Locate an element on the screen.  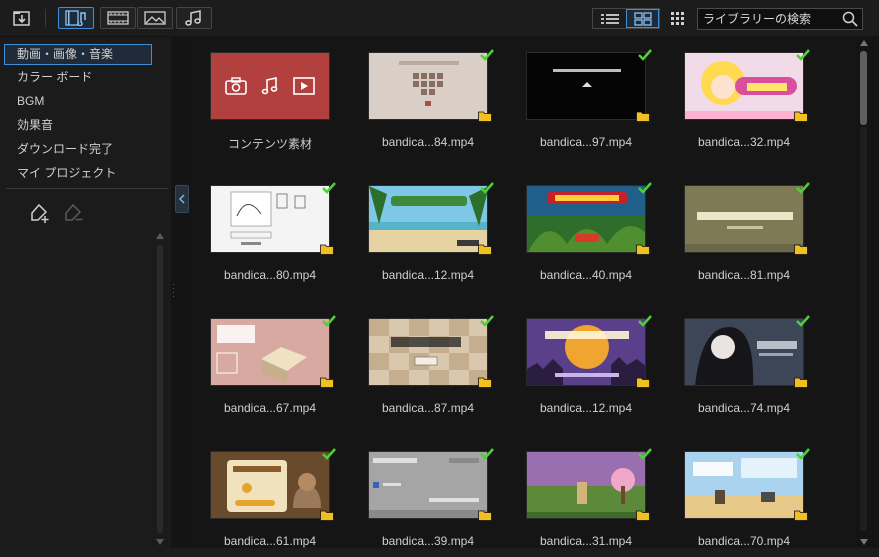
media-item: bandica...40.mp4 is located at coordinates (579, 230).